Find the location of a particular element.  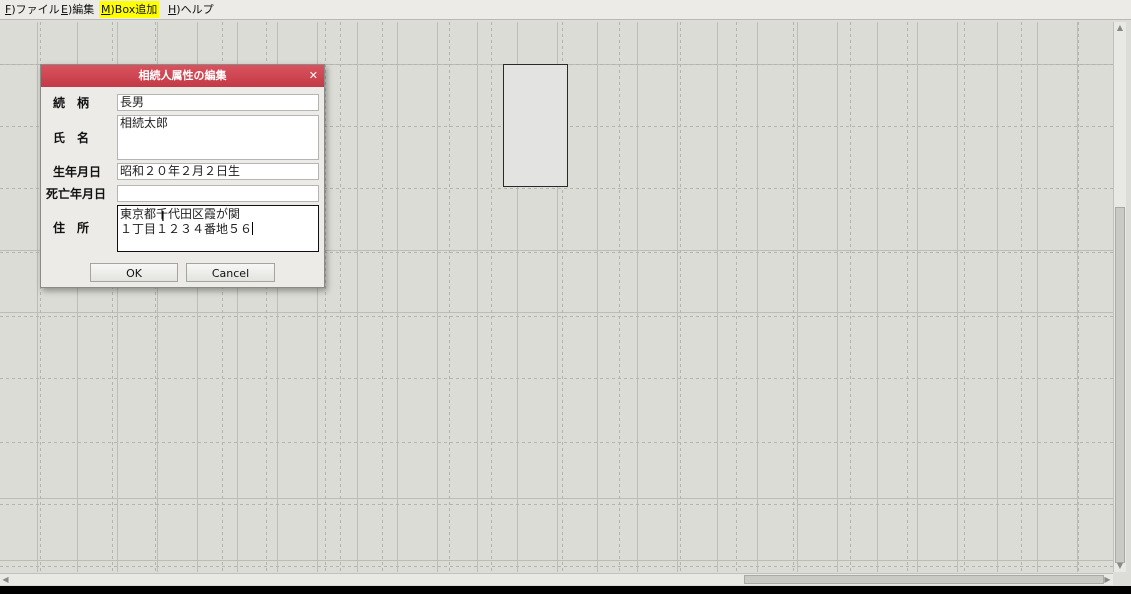

vertical-scrollbar: ▲ ▼ is located at coordinates (1119, 297).